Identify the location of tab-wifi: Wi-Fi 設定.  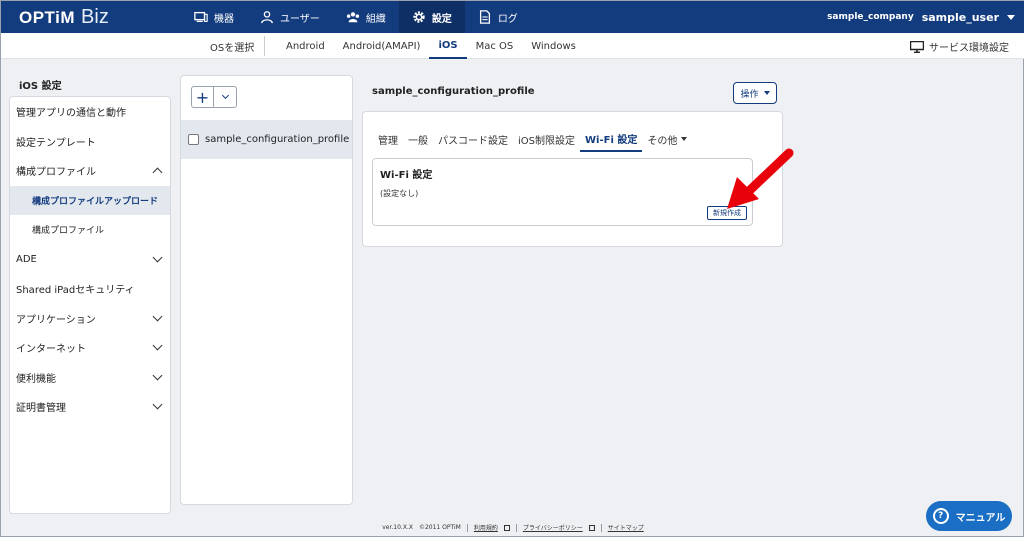
(611, 139).